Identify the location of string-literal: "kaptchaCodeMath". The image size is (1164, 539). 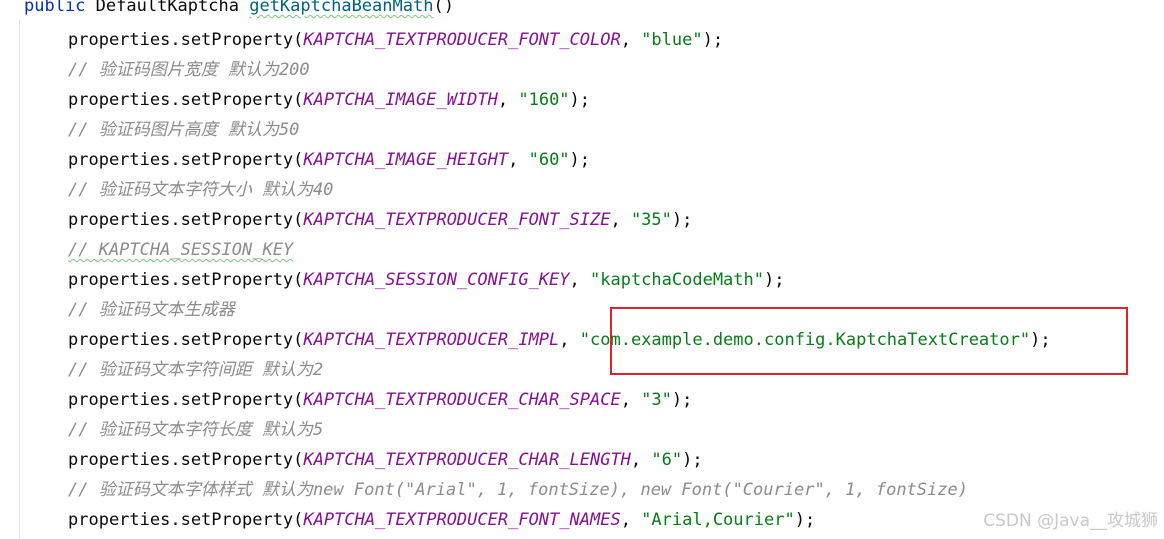
(677, 280).